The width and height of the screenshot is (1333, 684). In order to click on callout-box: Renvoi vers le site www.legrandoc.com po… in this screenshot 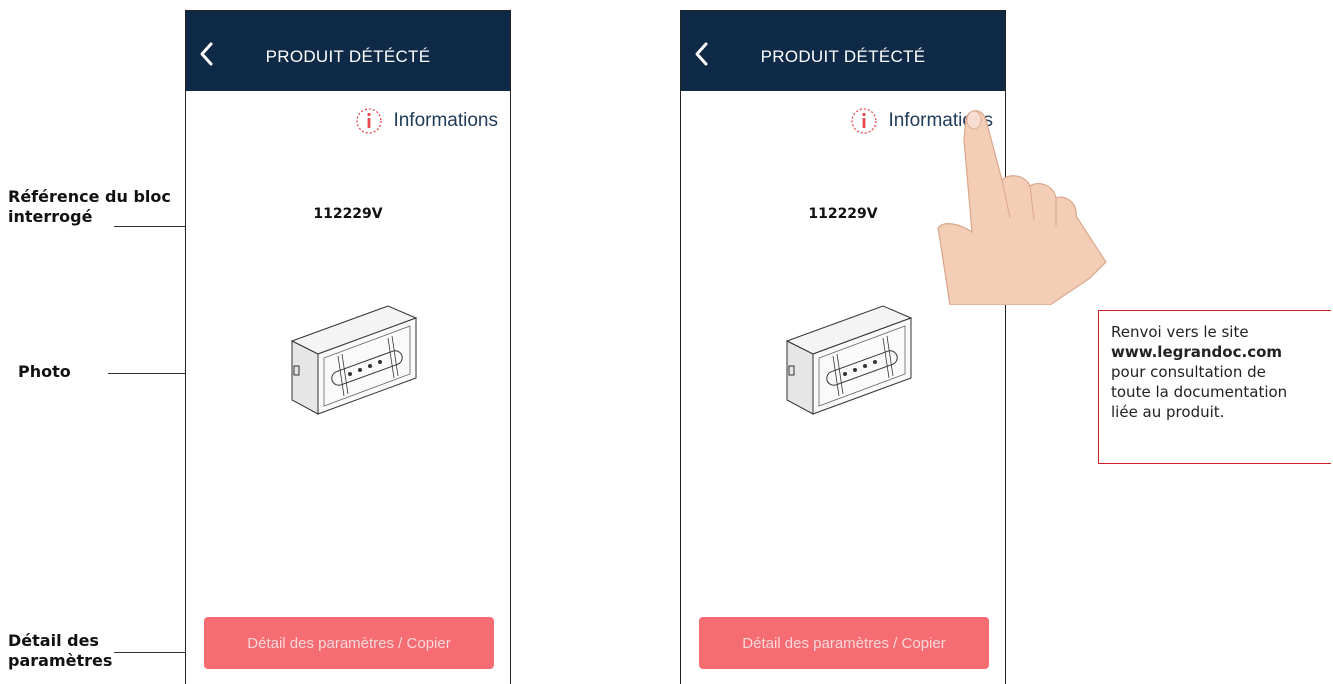, I will do `click(1214, 387)`.